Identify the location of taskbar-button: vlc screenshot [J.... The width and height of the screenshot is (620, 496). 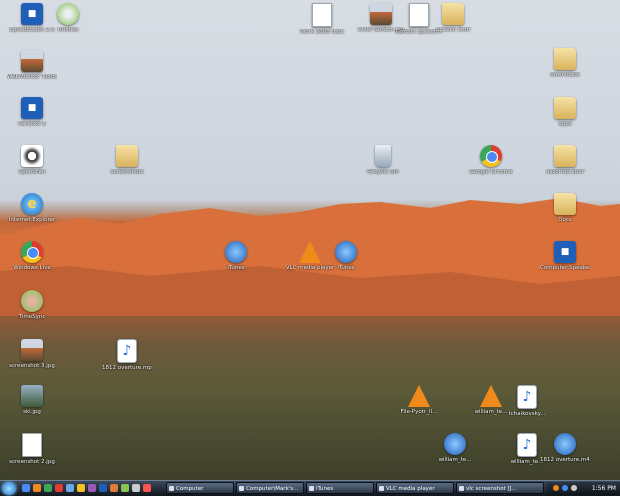
(500, 488).